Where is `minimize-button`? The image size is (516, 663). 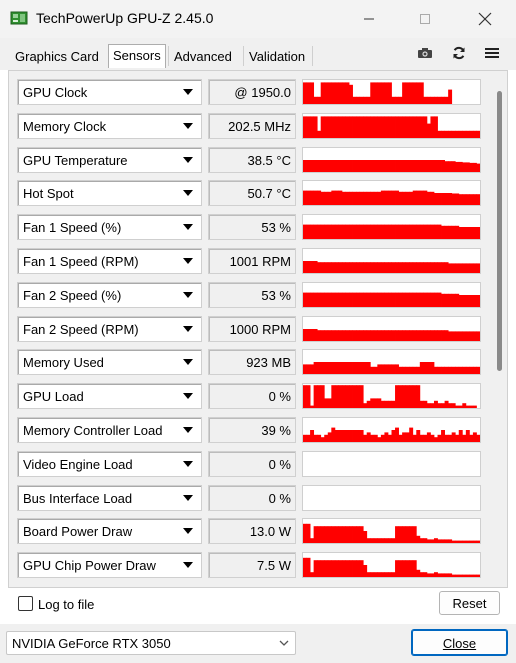 minimize-button is located at coordinates (369, 19).